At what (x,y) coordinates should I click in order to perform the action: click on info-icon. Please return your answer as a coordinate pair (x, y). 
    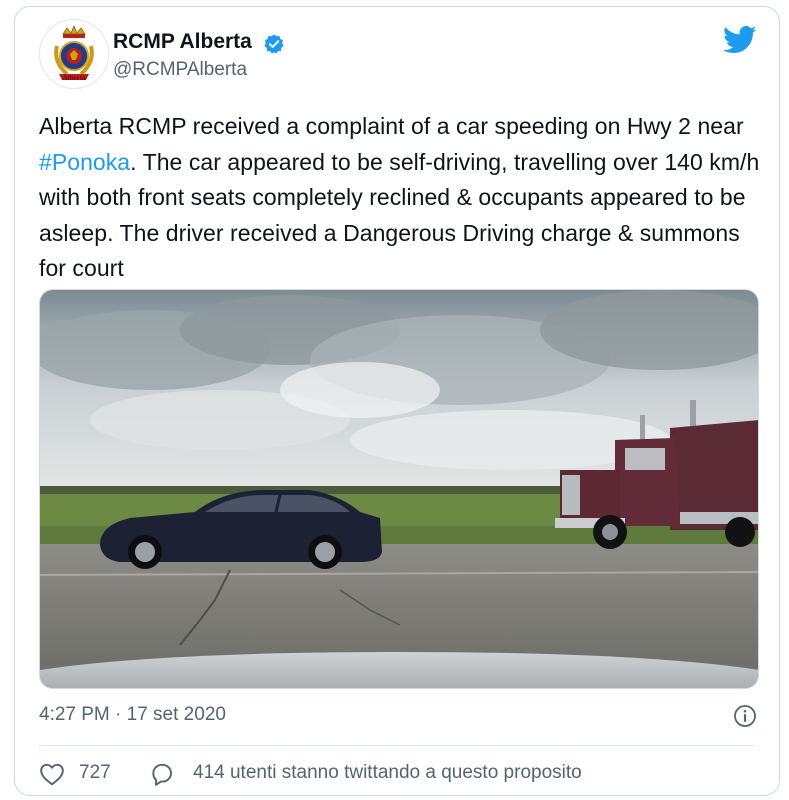
    Looking at the image, I should click on (745, 716).